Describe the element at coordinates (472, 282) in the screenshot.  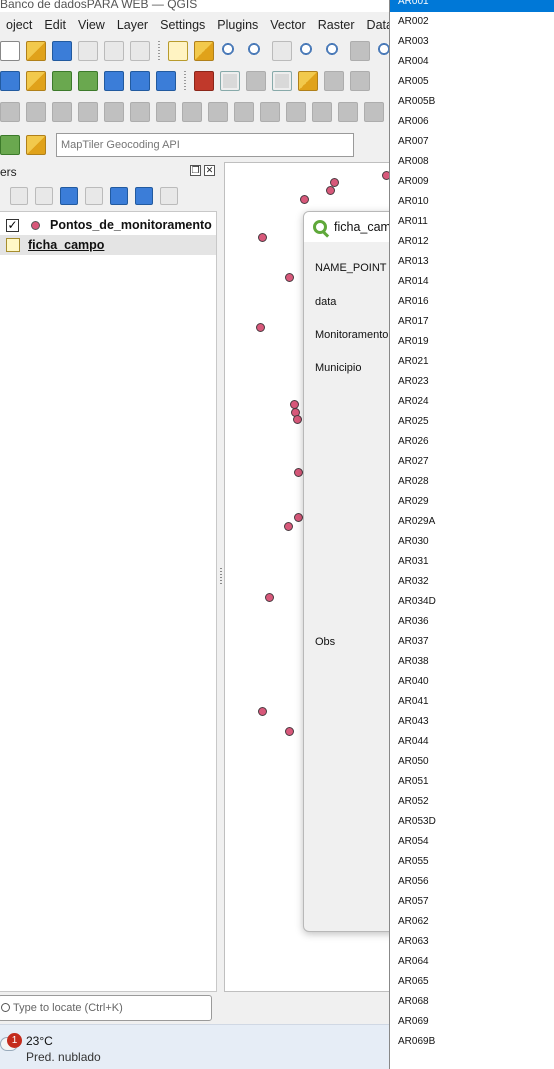
I see `dropdown-option: AR014` at that location.